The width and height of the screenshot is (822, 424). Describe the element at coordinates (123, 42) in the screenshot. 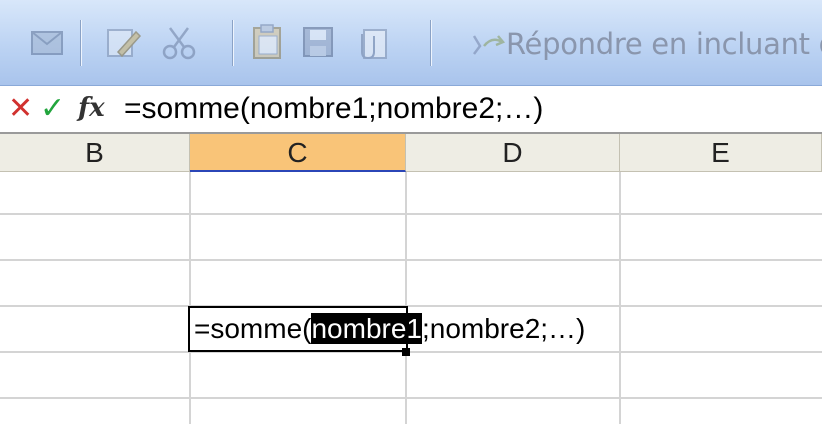

I see `edit-icon` at that location.